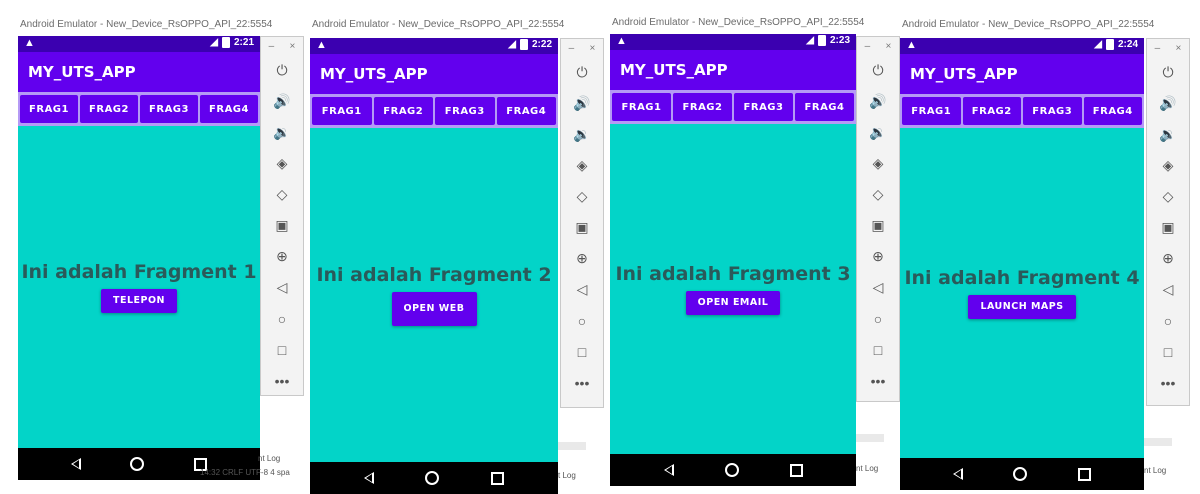  What do you see at coordinates (1127, 44) in the screenshot?
I see `clock: 2:24` at bounding box center [1127, 44].